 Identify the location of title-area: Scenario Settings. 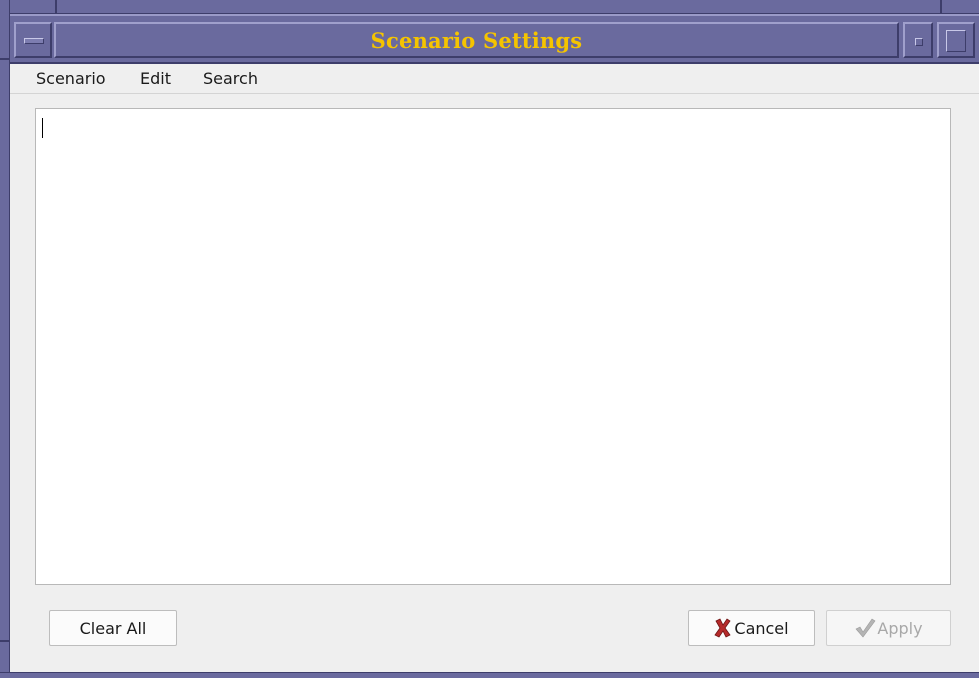
(476, 40).